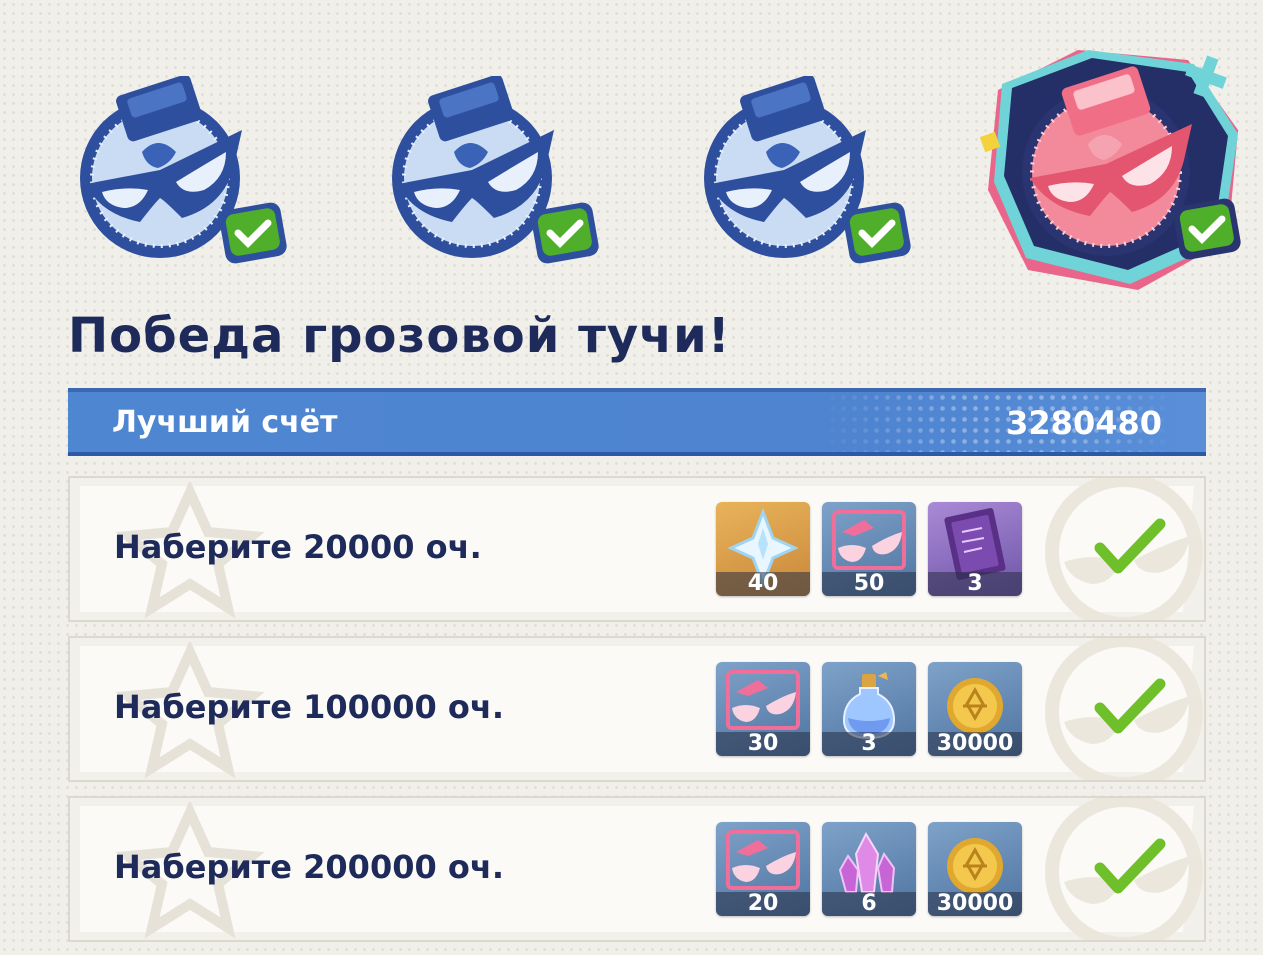 The width and height of the screenshot is (1263, 955). I want to click on best-score-value: 3280480, so click(1084, 423).